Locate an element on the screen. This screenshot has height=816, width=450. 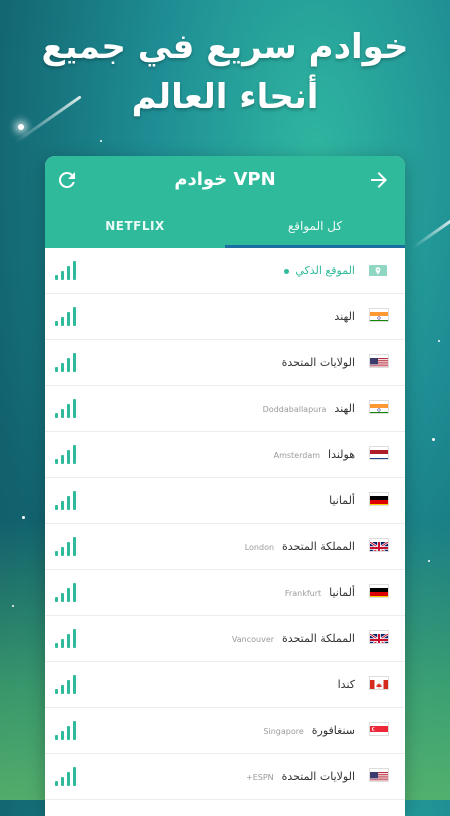
server-row: الموقع الذكي is located at coordinates (225, 271).